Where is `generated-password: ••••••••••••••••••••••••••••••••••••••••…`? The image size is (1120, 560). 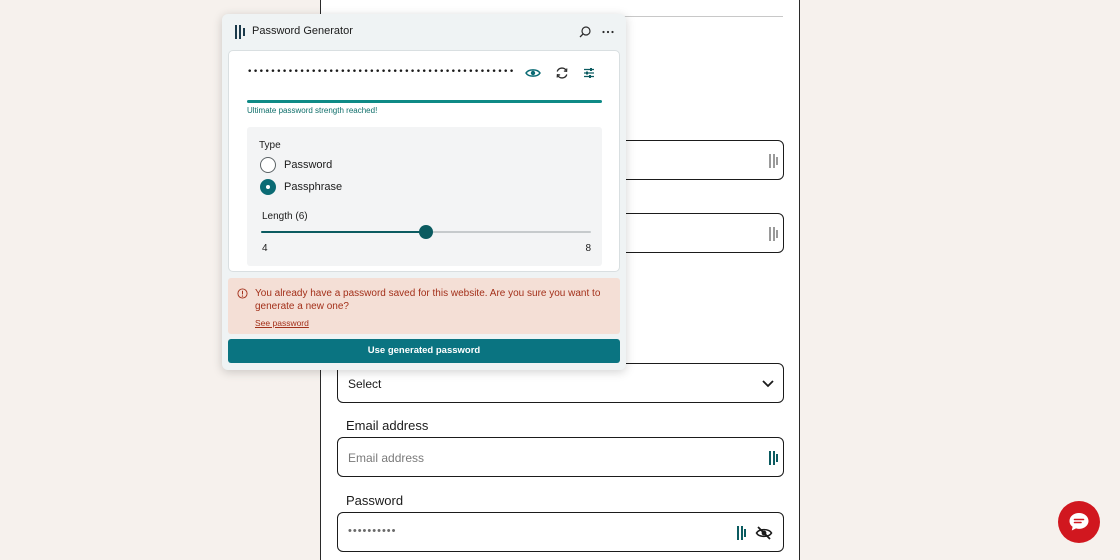
generated-password: ••••••••••••••••••••••••••••••••••••••••… is located at coordinates (381, 72).